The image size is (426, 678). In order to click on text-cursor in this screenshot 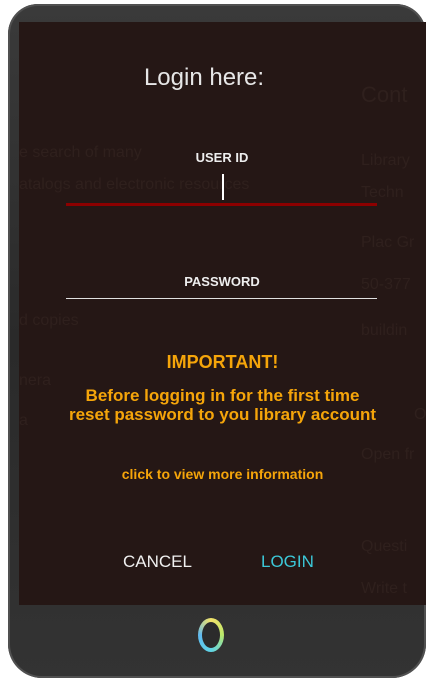, I will do `click(223, 187)`.